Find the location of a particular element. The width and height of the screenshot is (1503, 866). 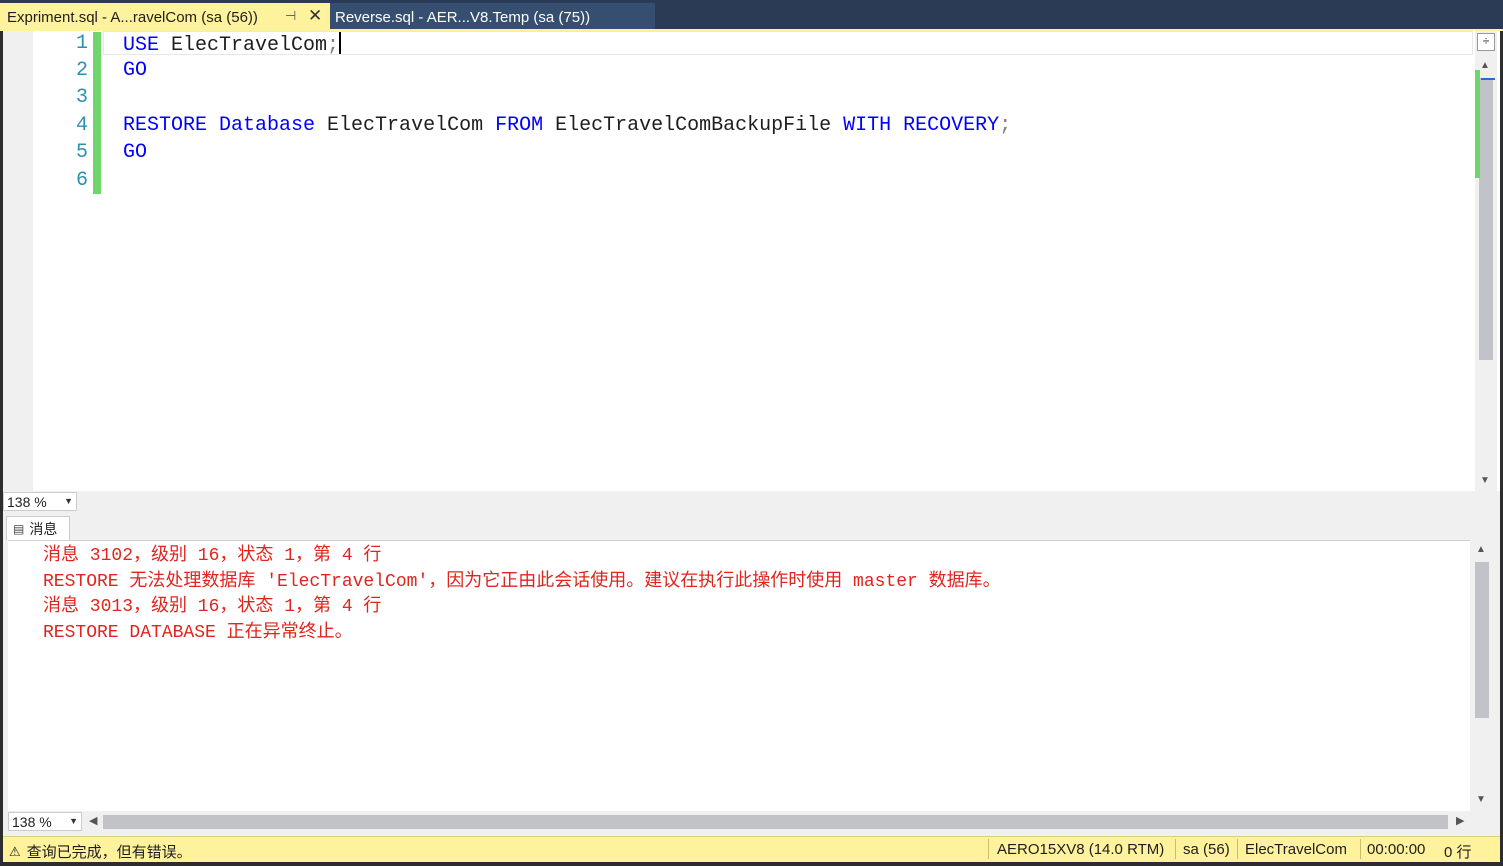

line-number: 1 is located at coordinates (81, 43).